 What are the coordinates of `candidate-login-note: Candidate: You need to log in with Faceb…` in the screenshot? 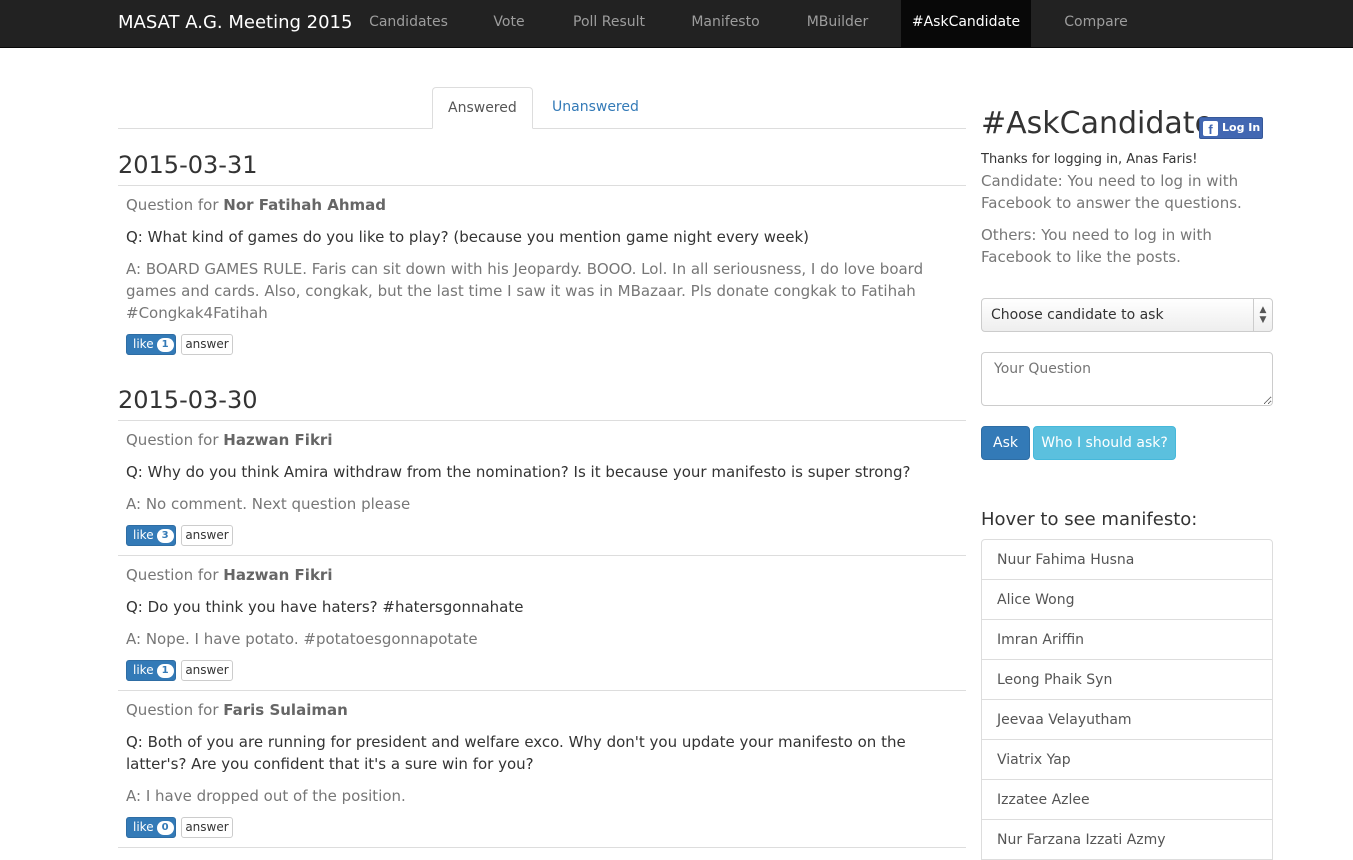 It's located at (1111, 192).